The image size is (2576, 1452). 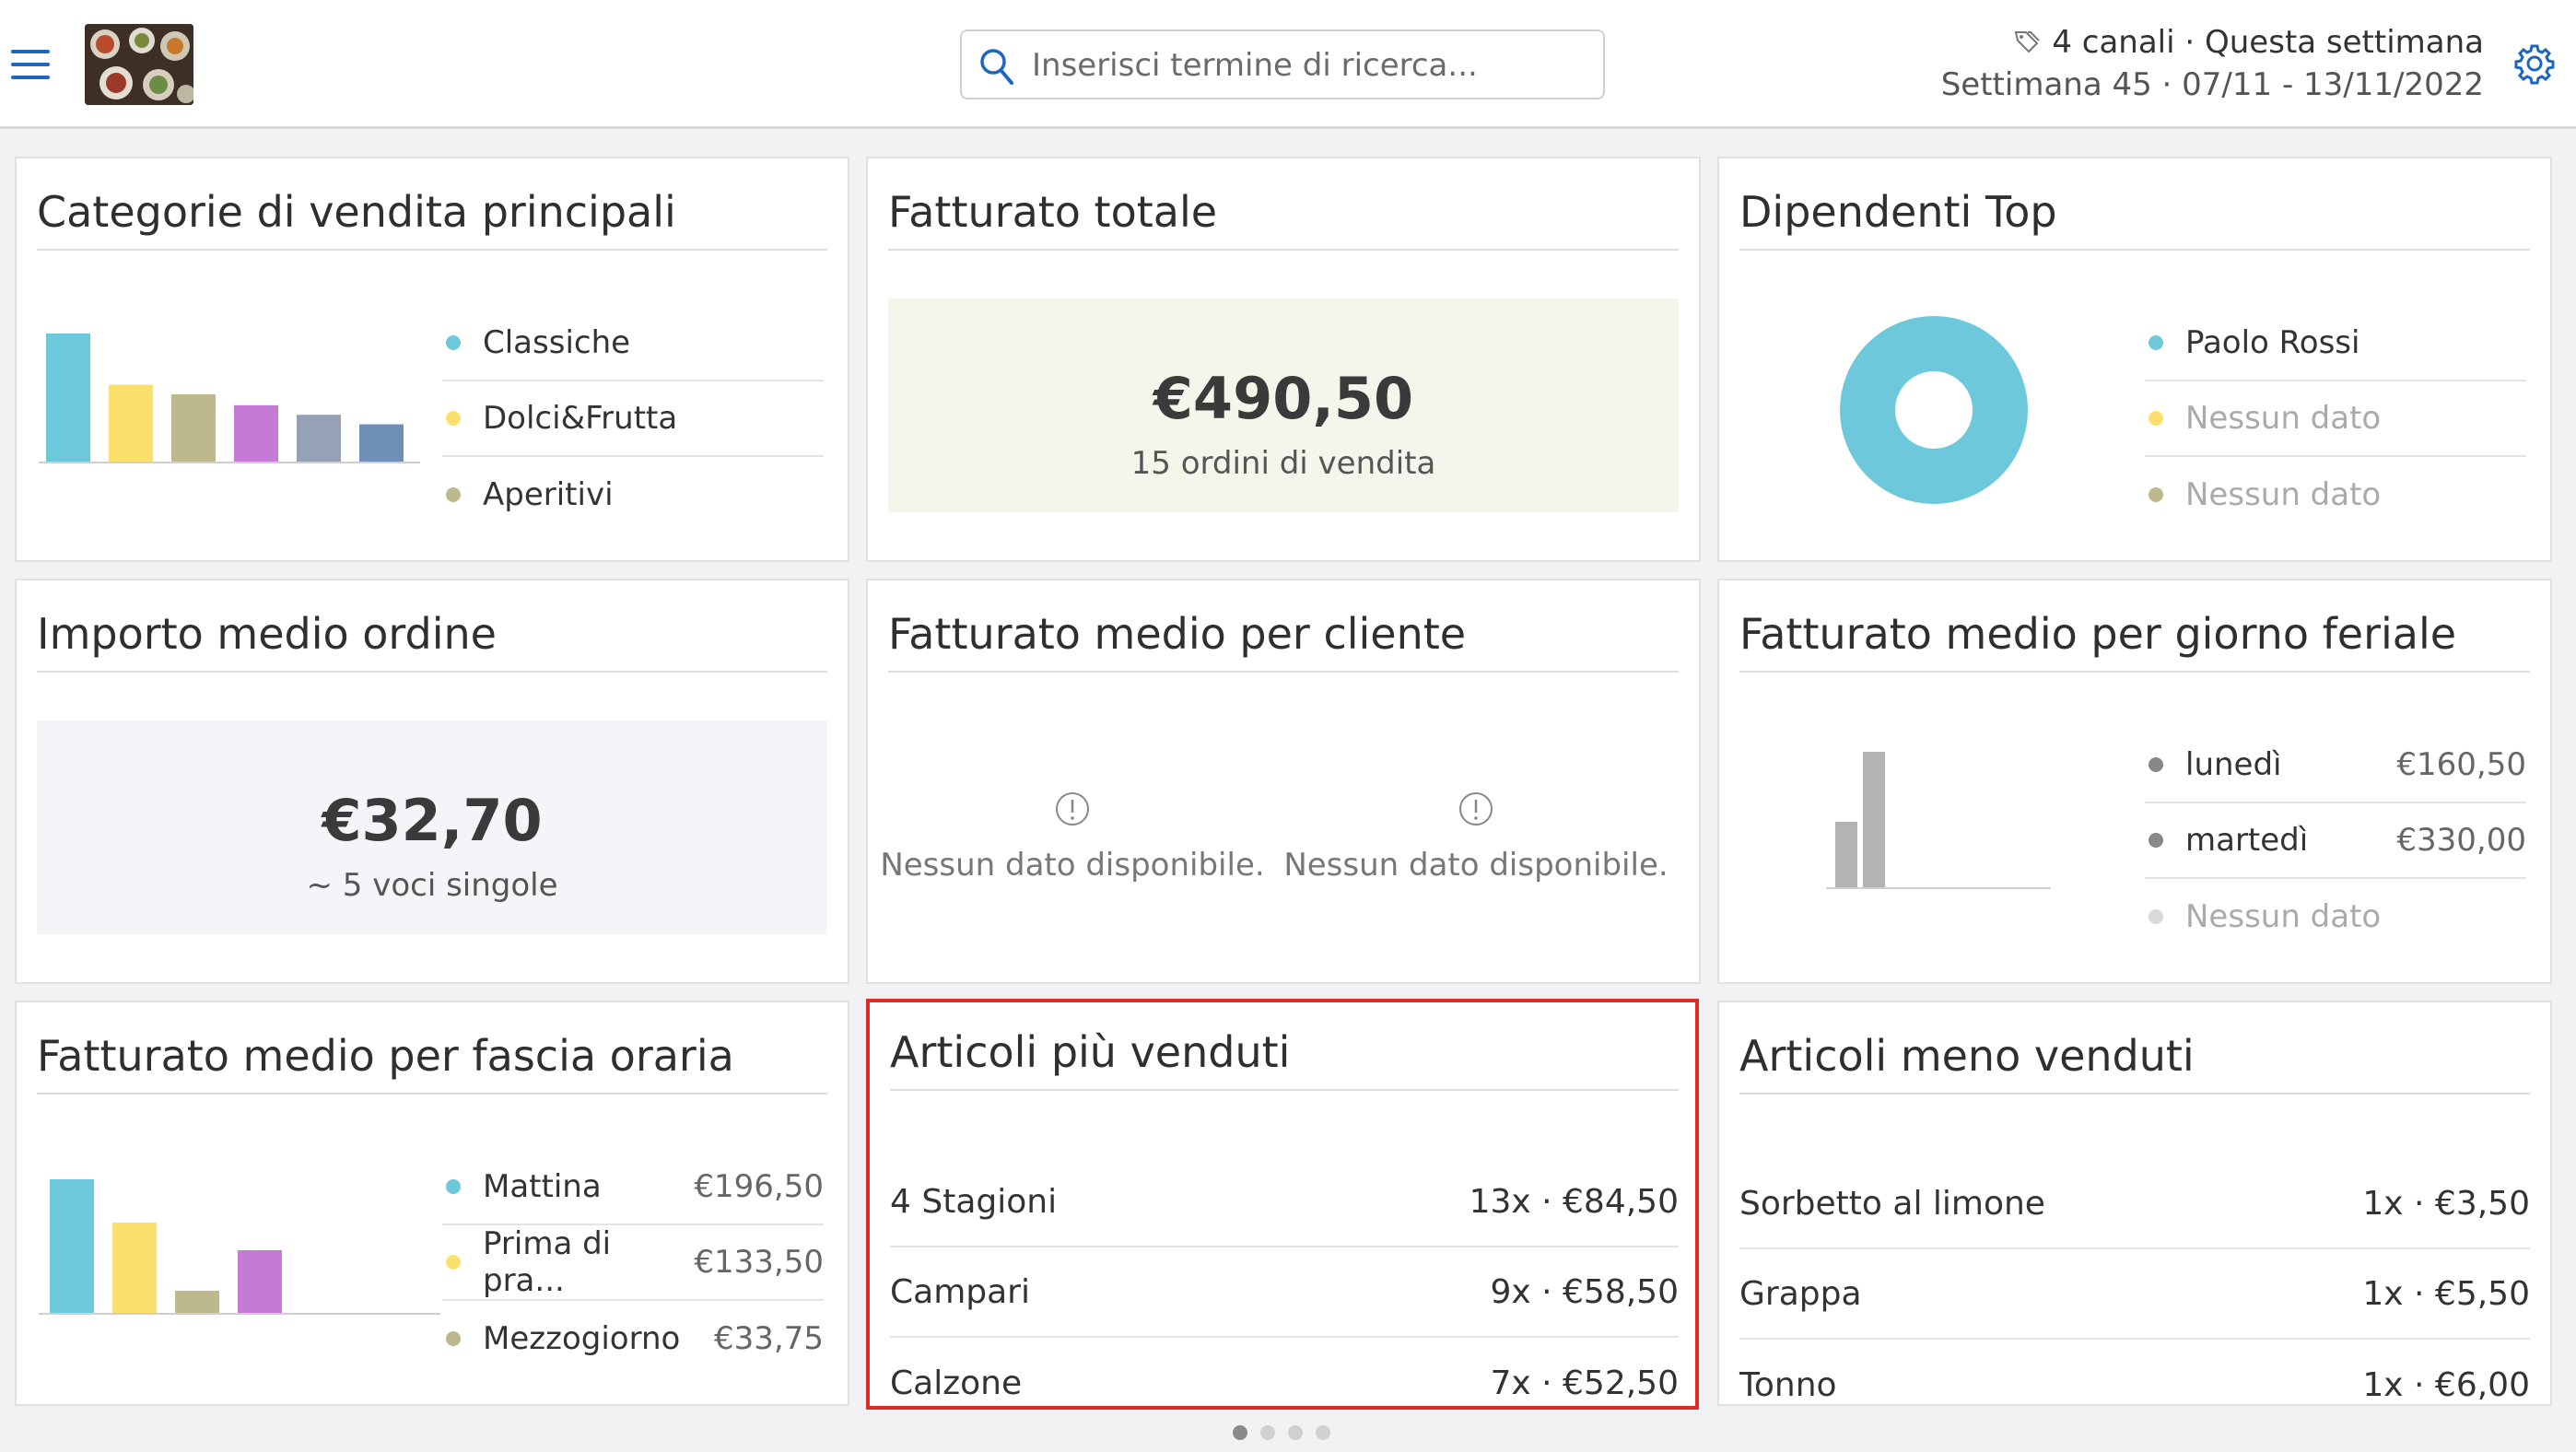 I want to click on list-item: Grappa 1x · €5,50, so click(x=2134, y=1294).